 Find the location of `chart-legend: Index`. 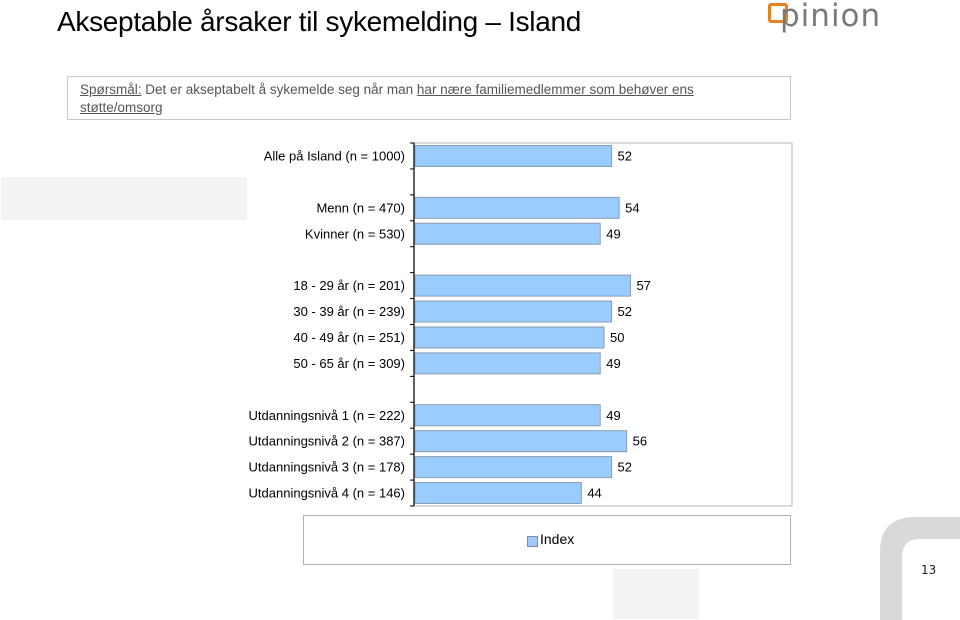

chart-legend: Index is located at coordinates (547, 540).